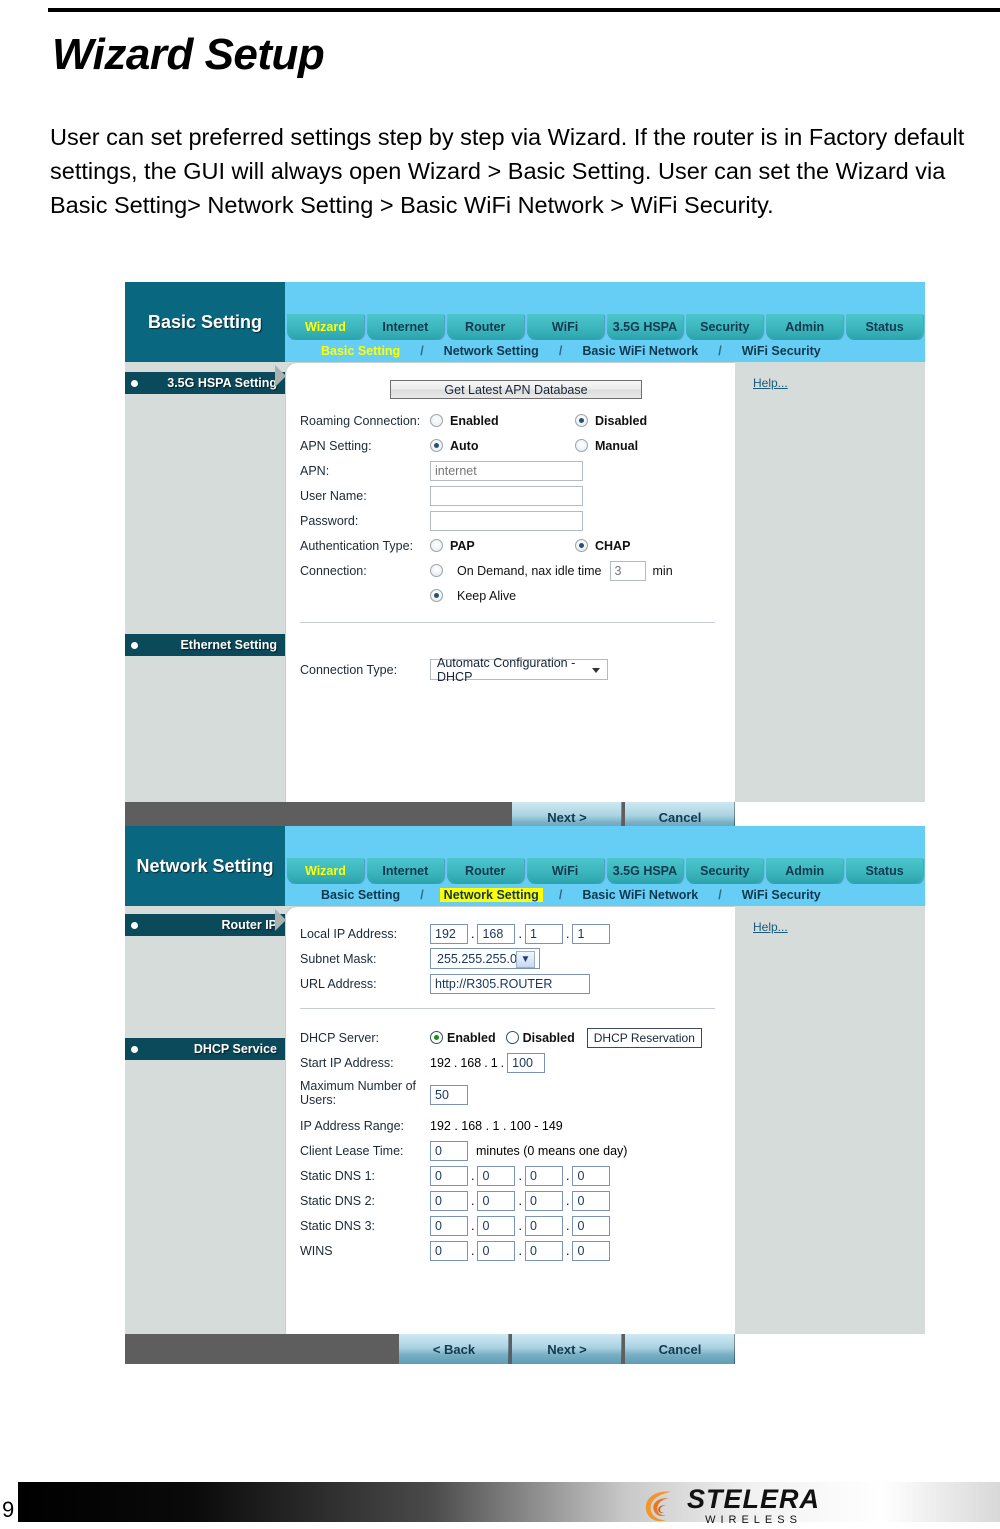 This screenshot has height=1529, width=1000. Describe the element at coordinates (449, 1150) in the screenshot. I see `client-lease-time-input` at that location.